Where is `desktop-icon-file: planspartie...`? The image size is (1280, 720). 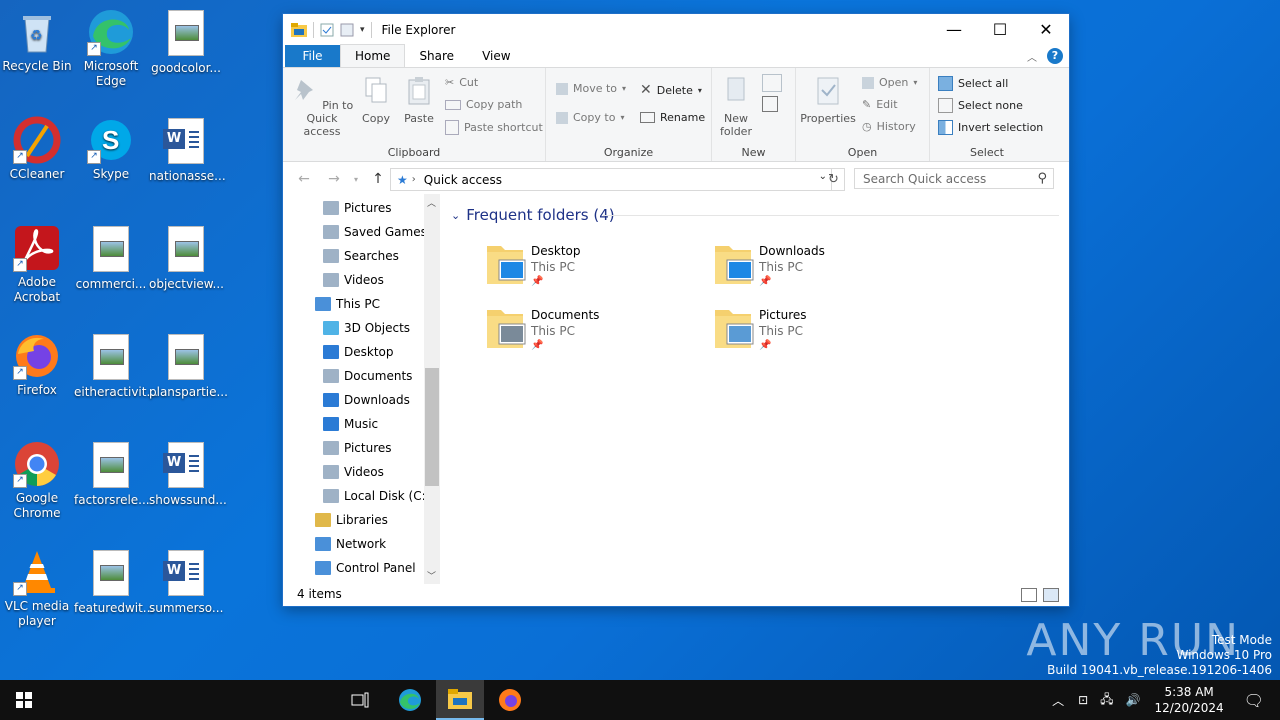 desktop-icon-file: planspartie... is located at coordinates (188, 366).